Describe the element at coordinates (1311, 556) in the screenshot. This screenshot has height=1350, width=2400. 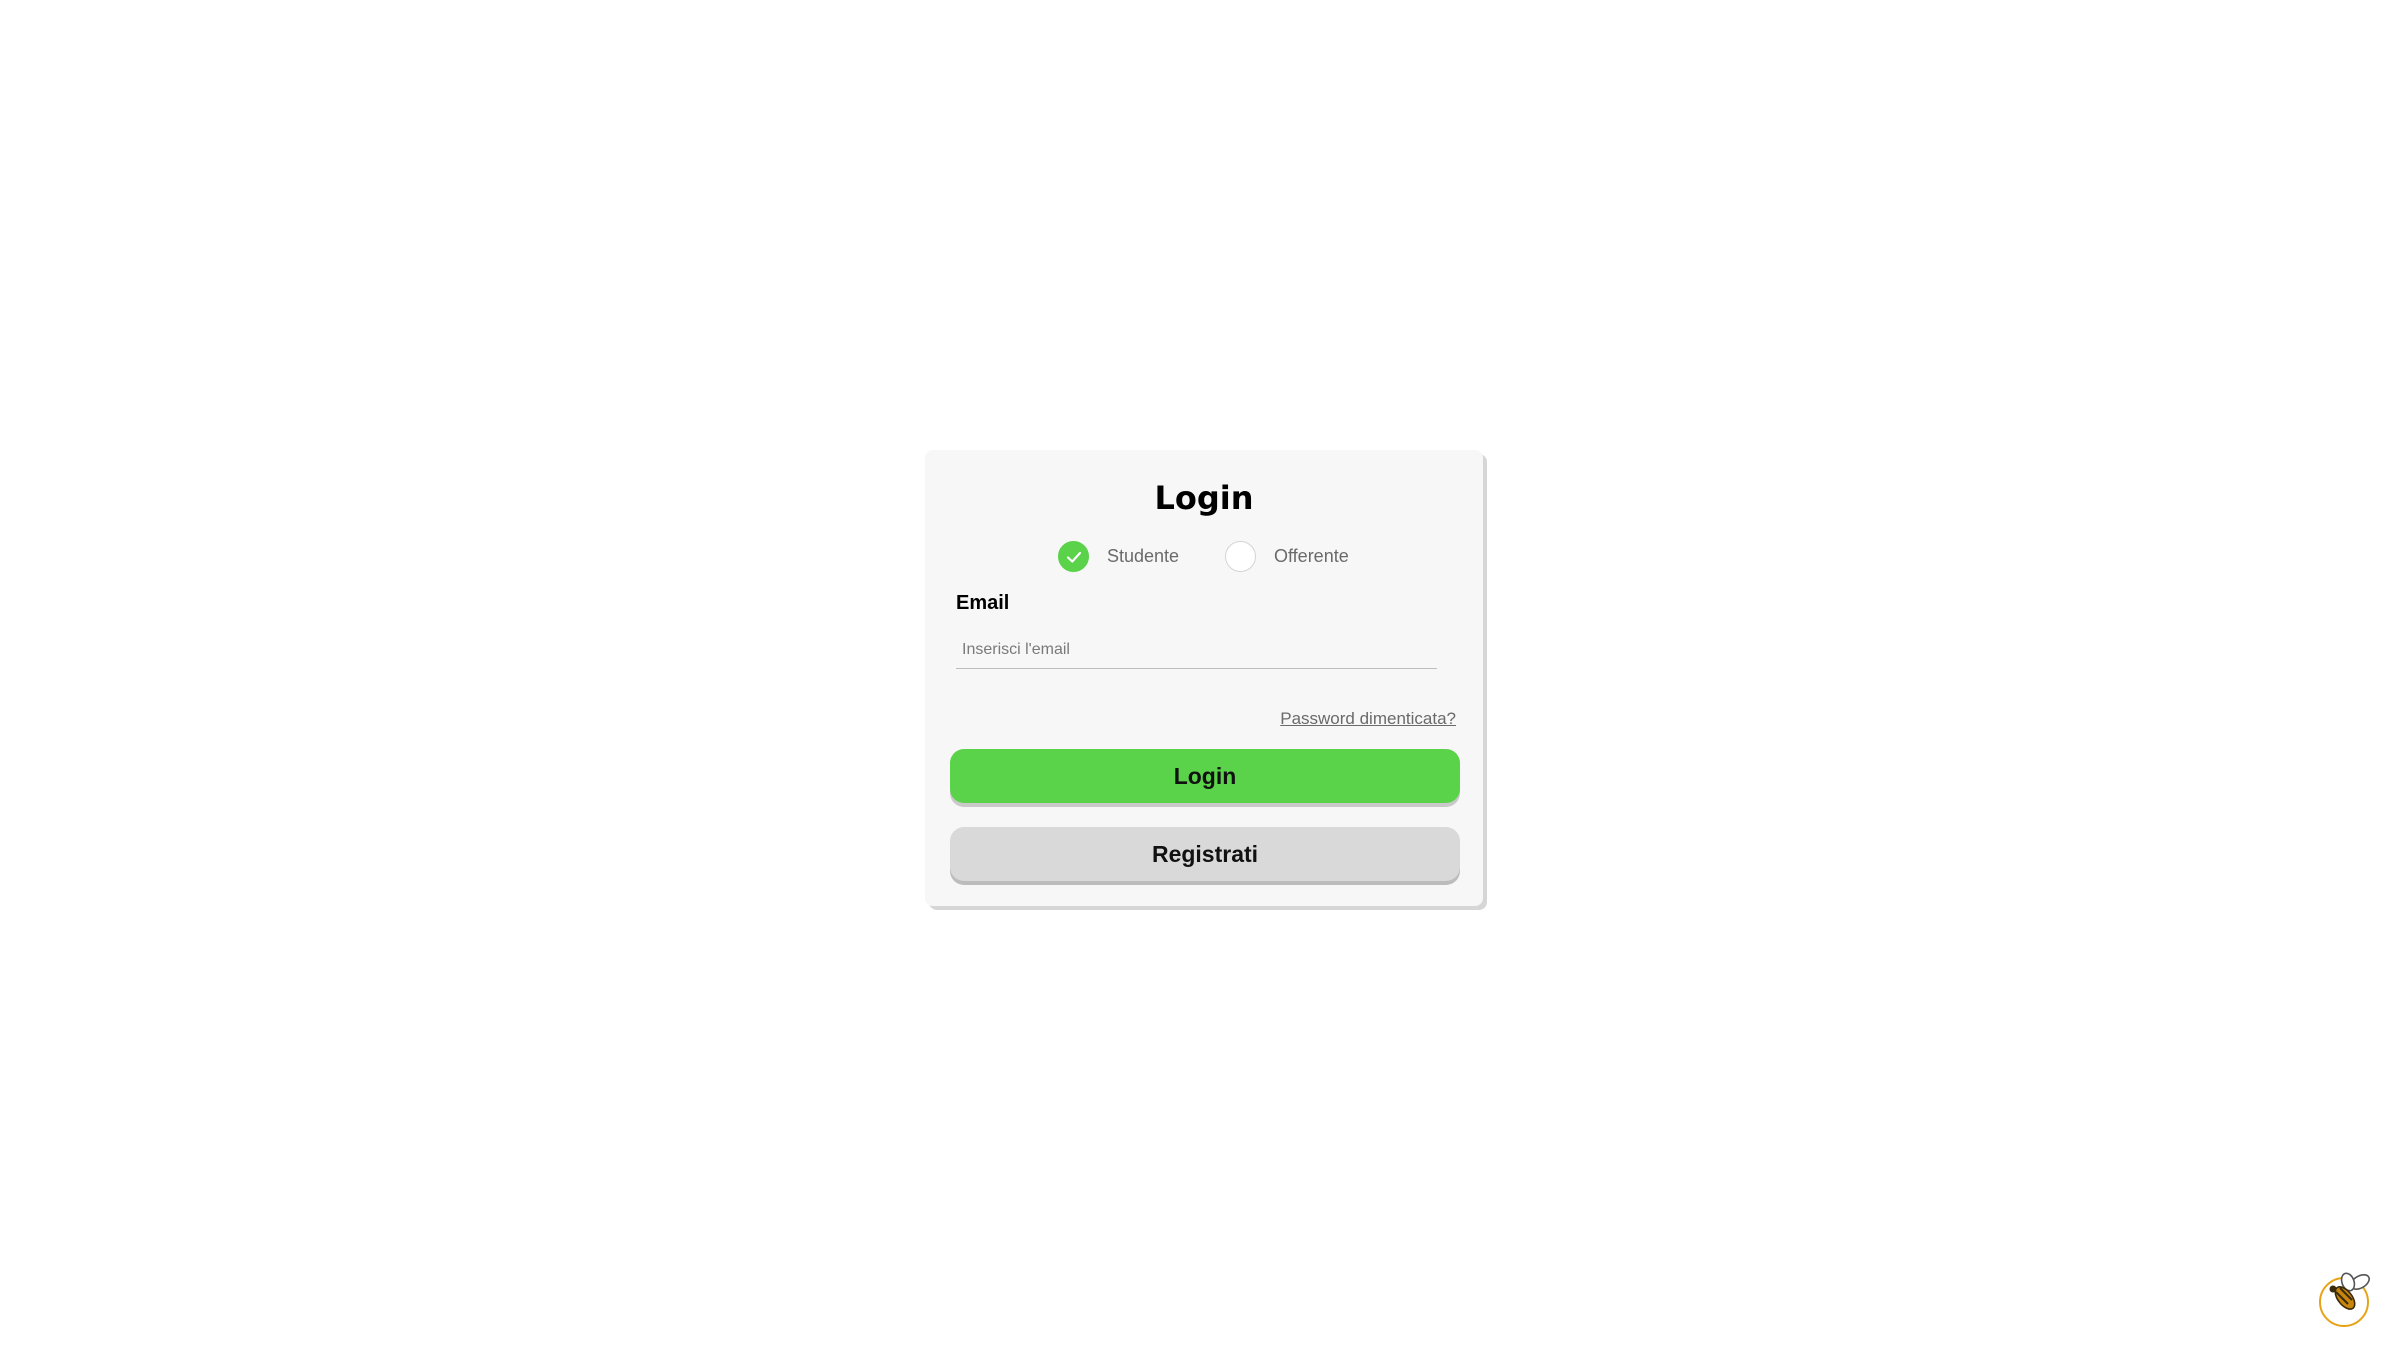
I see `role-label-offerente: Offerente` at that location.